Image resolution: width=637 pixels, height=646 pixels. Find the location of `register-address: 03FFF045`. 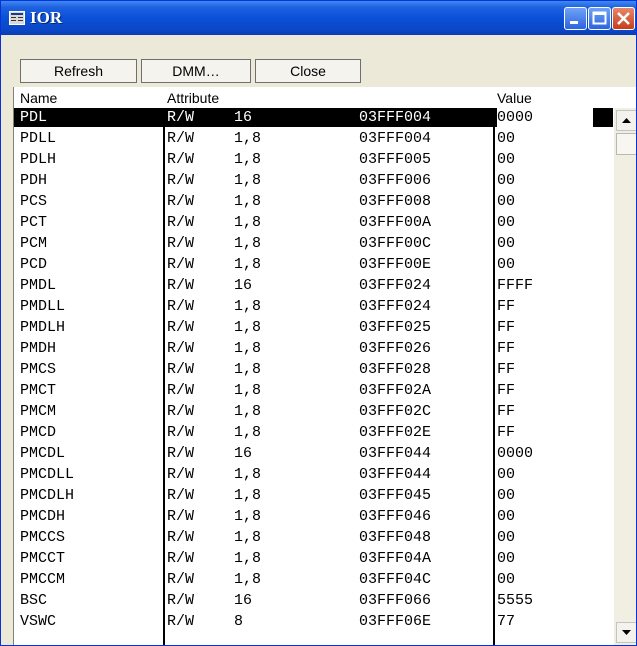

register-address: 03FFF045 is located at coordinates (395, 495).